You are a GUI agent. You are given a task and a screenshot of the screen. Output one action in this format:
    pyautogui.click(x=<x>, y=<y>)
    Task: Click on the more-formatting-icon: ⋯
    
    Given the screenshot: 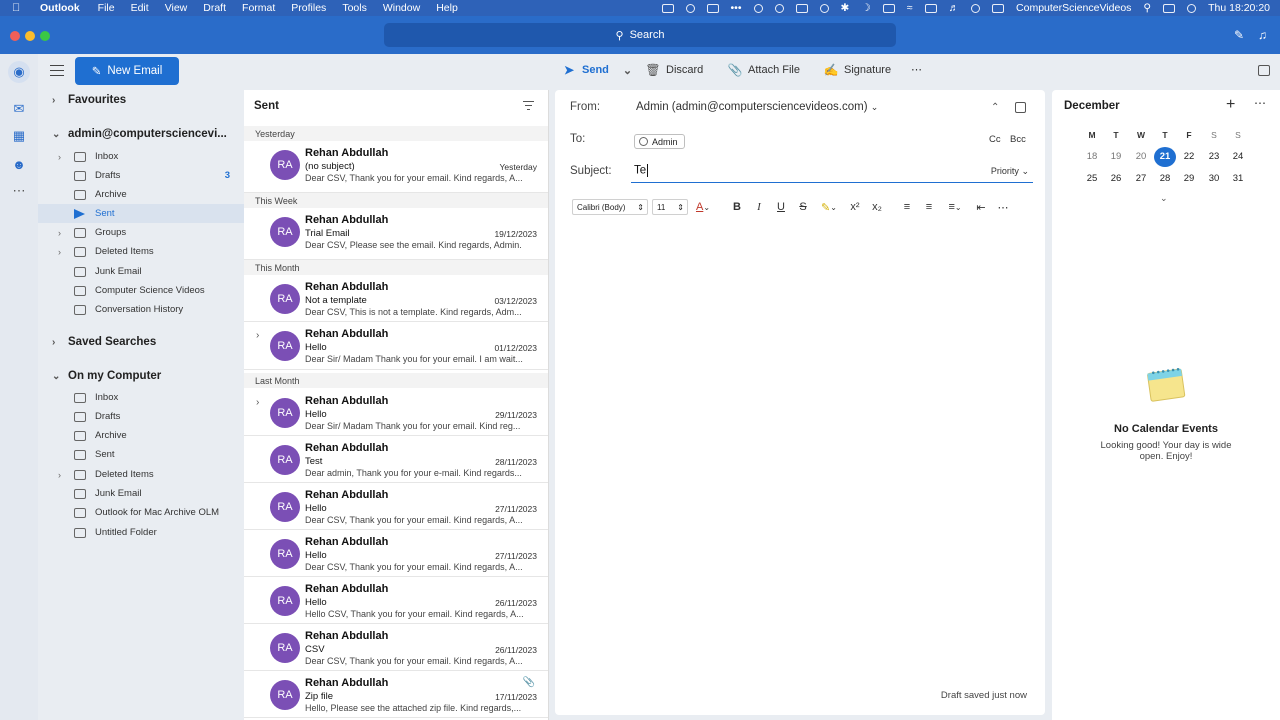 What is the action you would take?
    pyautogui.click(x=1003, y=207)
    